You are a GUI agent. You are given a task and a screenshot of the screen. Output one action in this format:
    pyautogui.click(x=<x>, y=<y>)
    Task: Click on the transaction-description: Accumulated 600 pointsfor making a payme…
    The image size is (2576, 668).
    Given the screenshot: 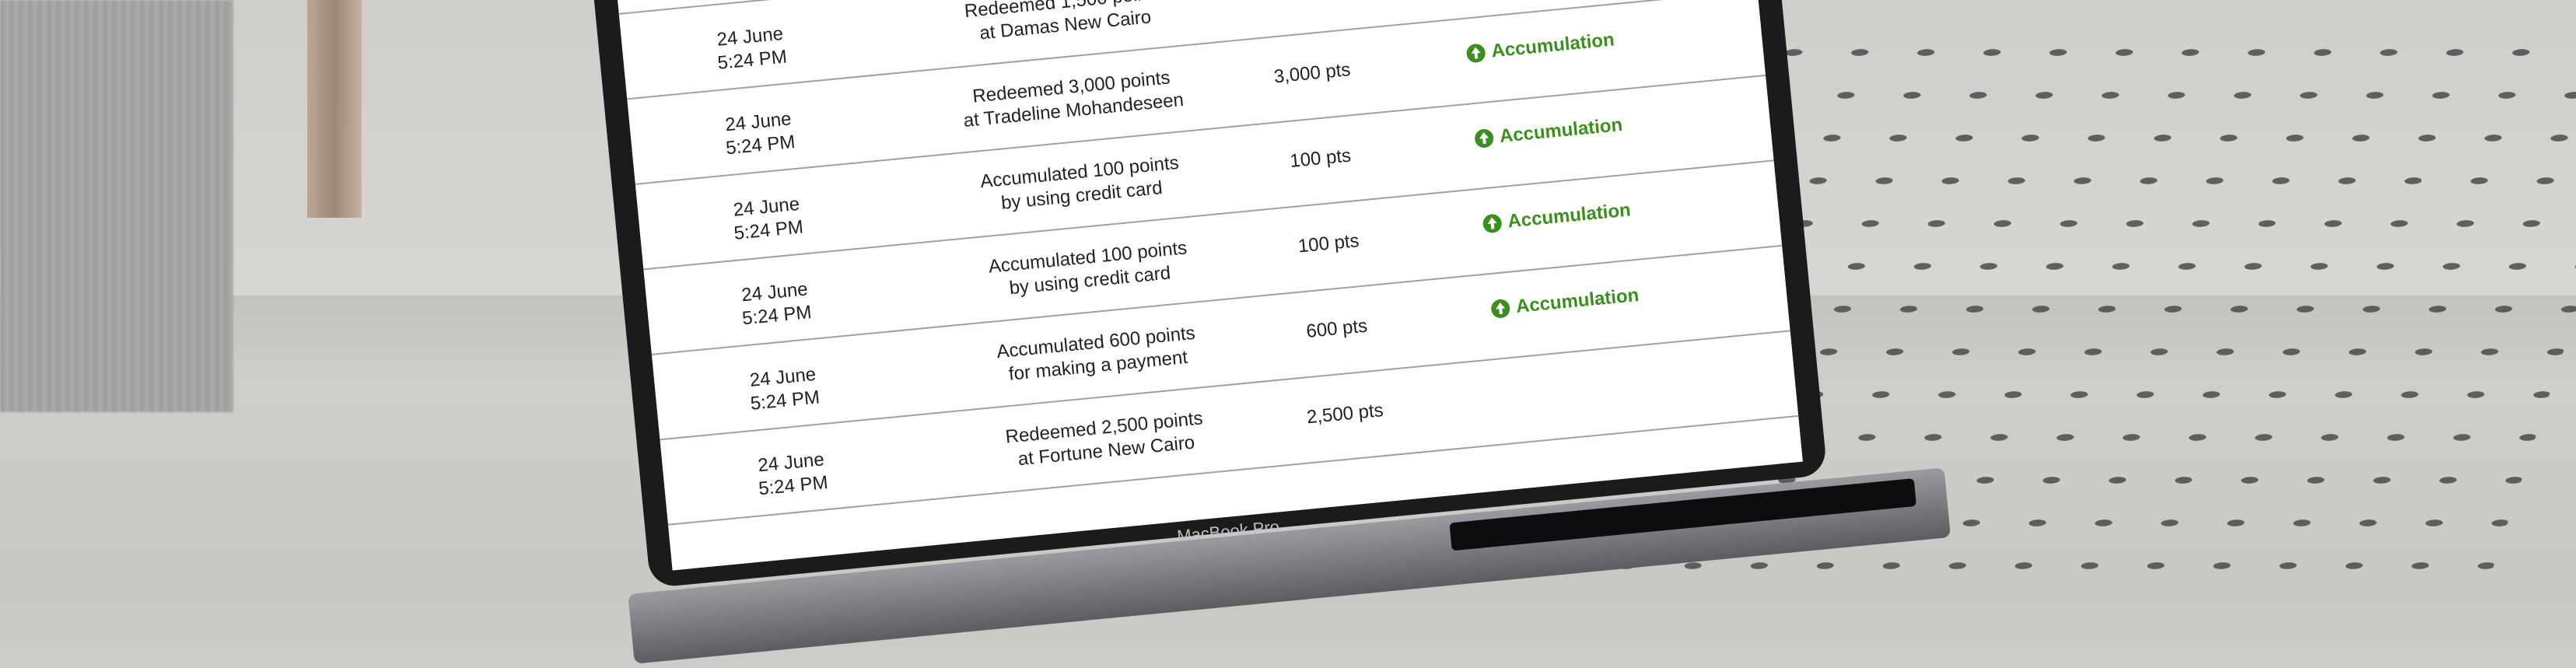 What is the action you would take?
    pyautogui.click(x=1097, y=355)
    